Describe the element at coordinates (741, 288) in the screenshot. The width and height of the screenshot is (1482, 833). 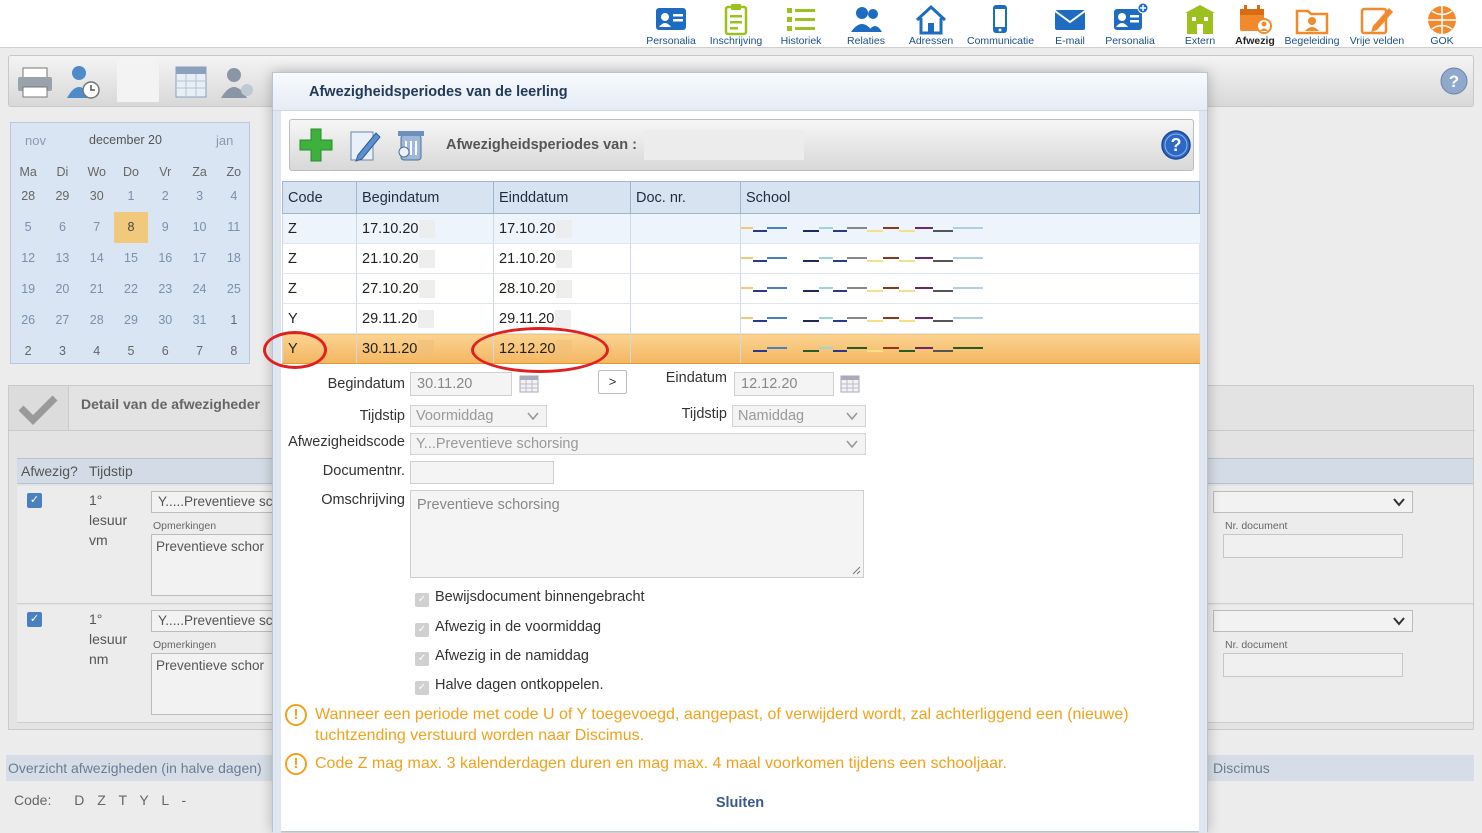
I see `table-row: Z 27.10.20 28.10.20` at that location.